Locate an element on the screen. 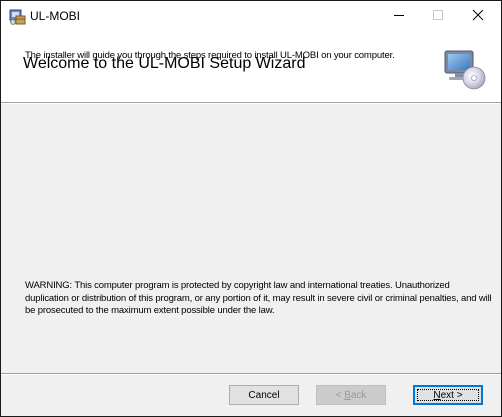 The height and width of the screenshot is (417, 502). focus-rectangle is located at coordinates (448, 395).